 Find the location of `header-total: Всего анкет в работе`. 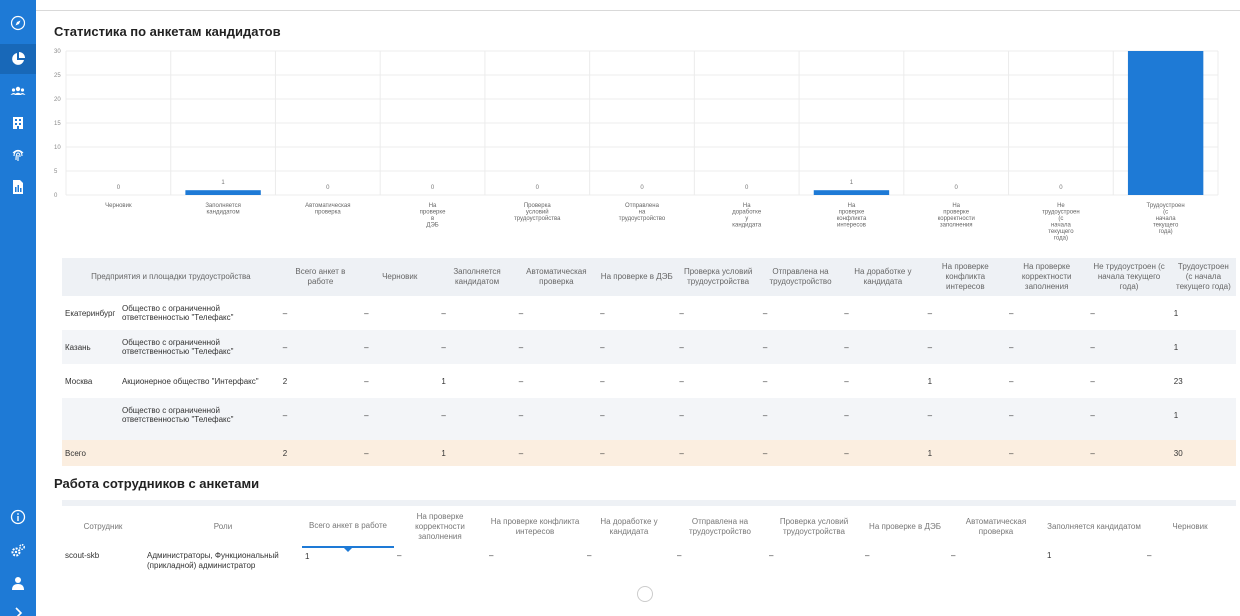

header-total: Всего анкет в работе is located at coordinates (320, 277).